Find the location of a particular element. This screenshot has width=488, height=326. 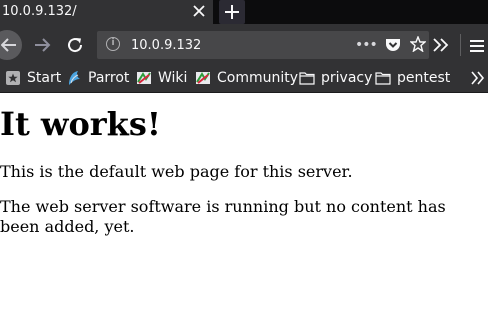

bookmark-label: Wiki is located at coordinates (173, 78).